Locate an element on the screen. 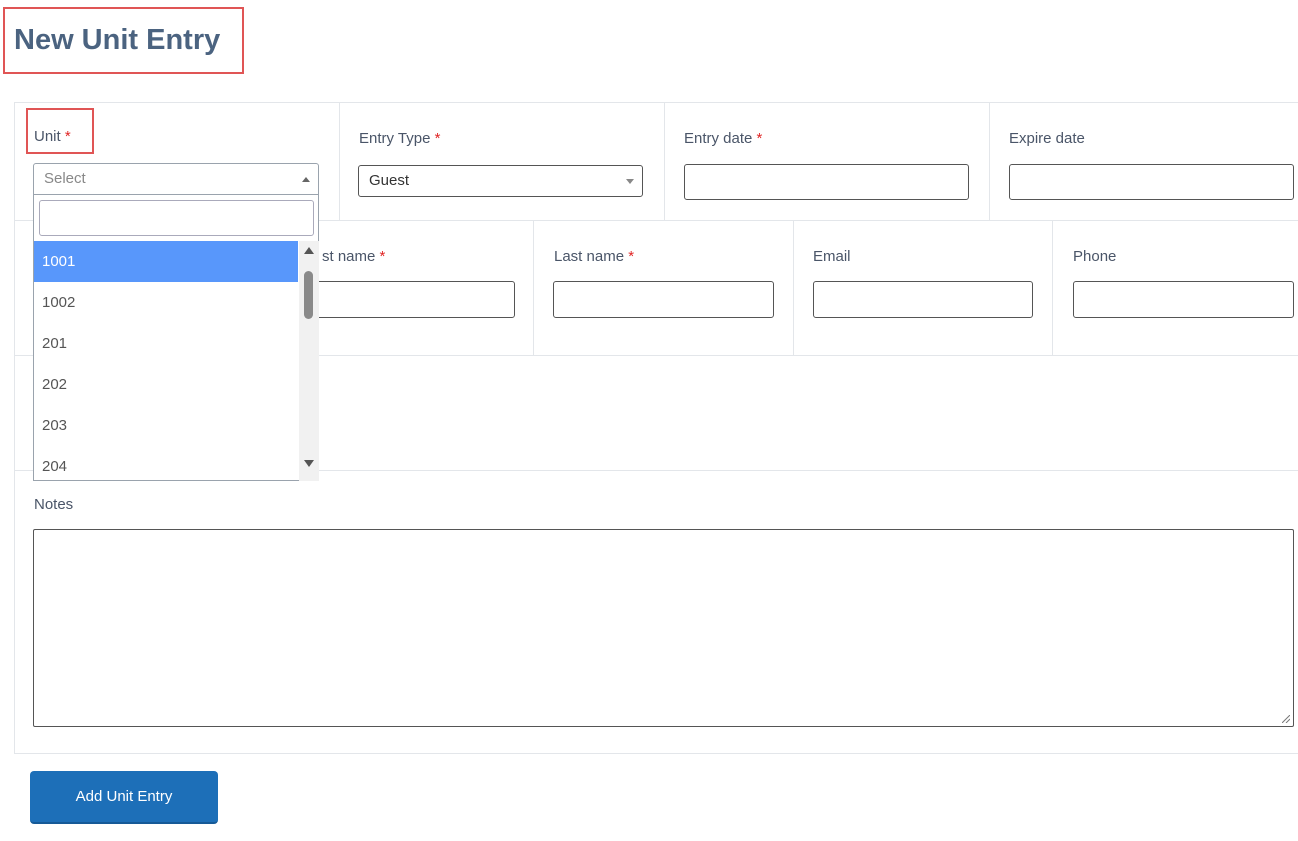  chevron-down-icon is located at coordinates (630, 181).